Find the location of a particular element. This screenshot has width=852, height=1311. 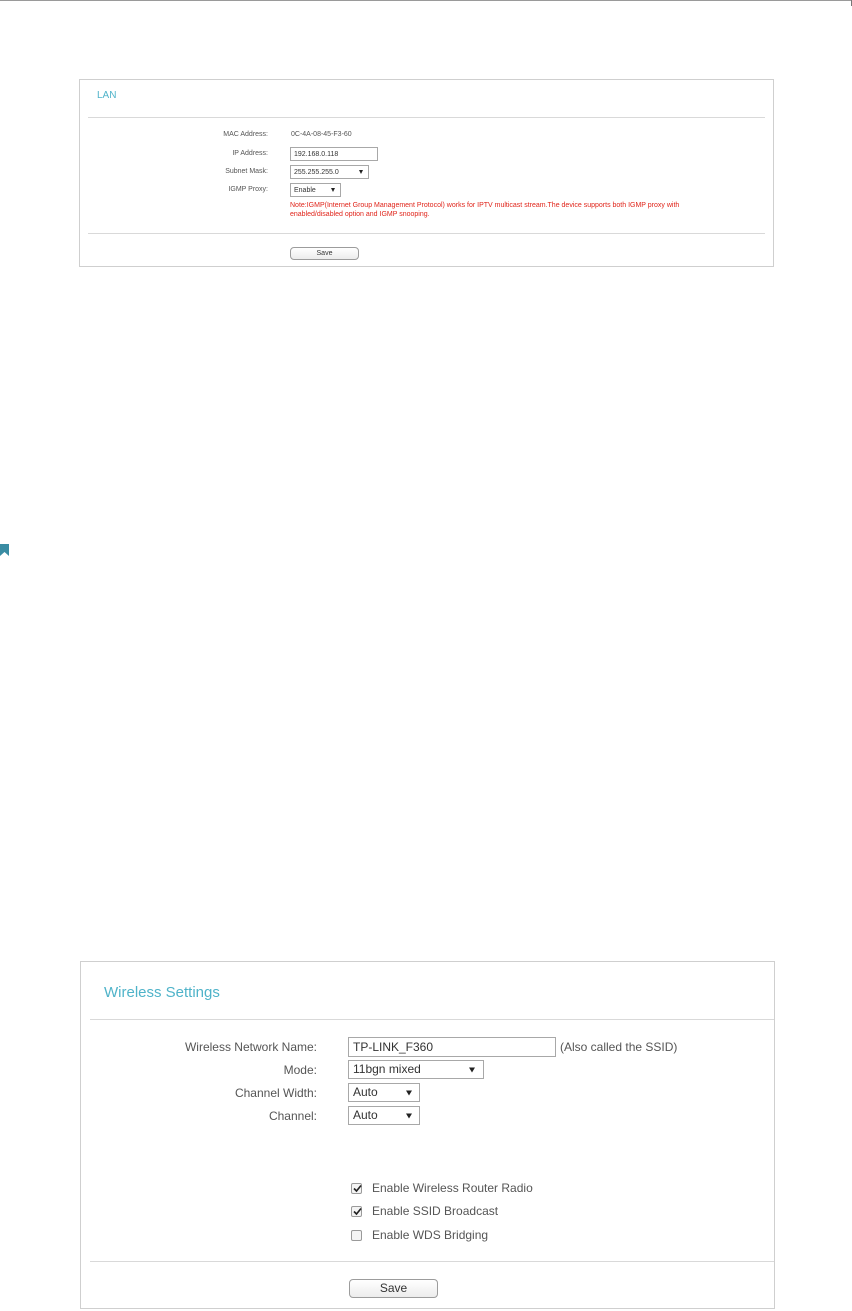

channel-select: Auto is located at coordinates (384, 1115).